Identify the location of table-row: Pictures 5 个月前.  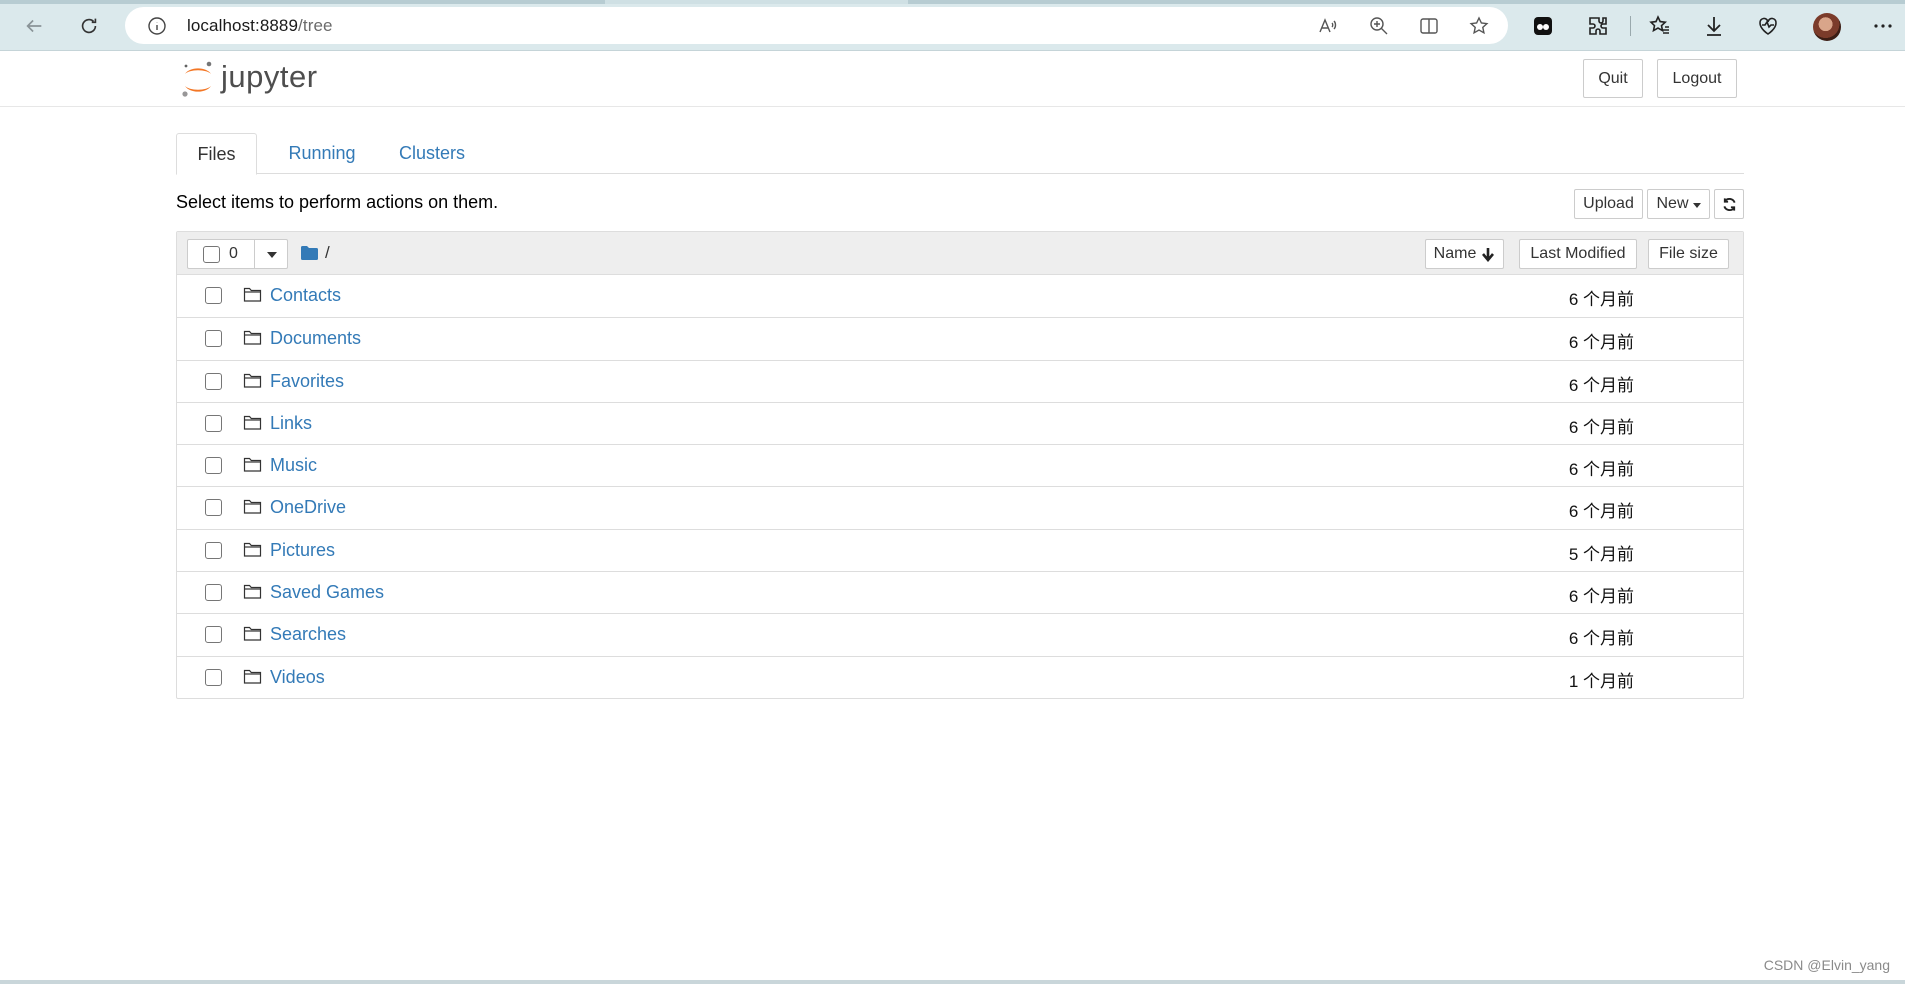
(960, 549).